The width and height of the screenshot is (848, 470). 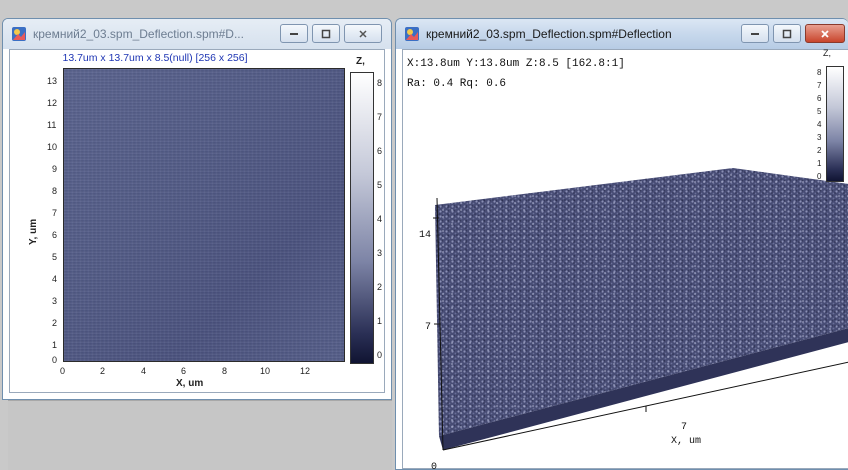 I want to click on z-axis-tick: 14, so click(x=425, y=235).